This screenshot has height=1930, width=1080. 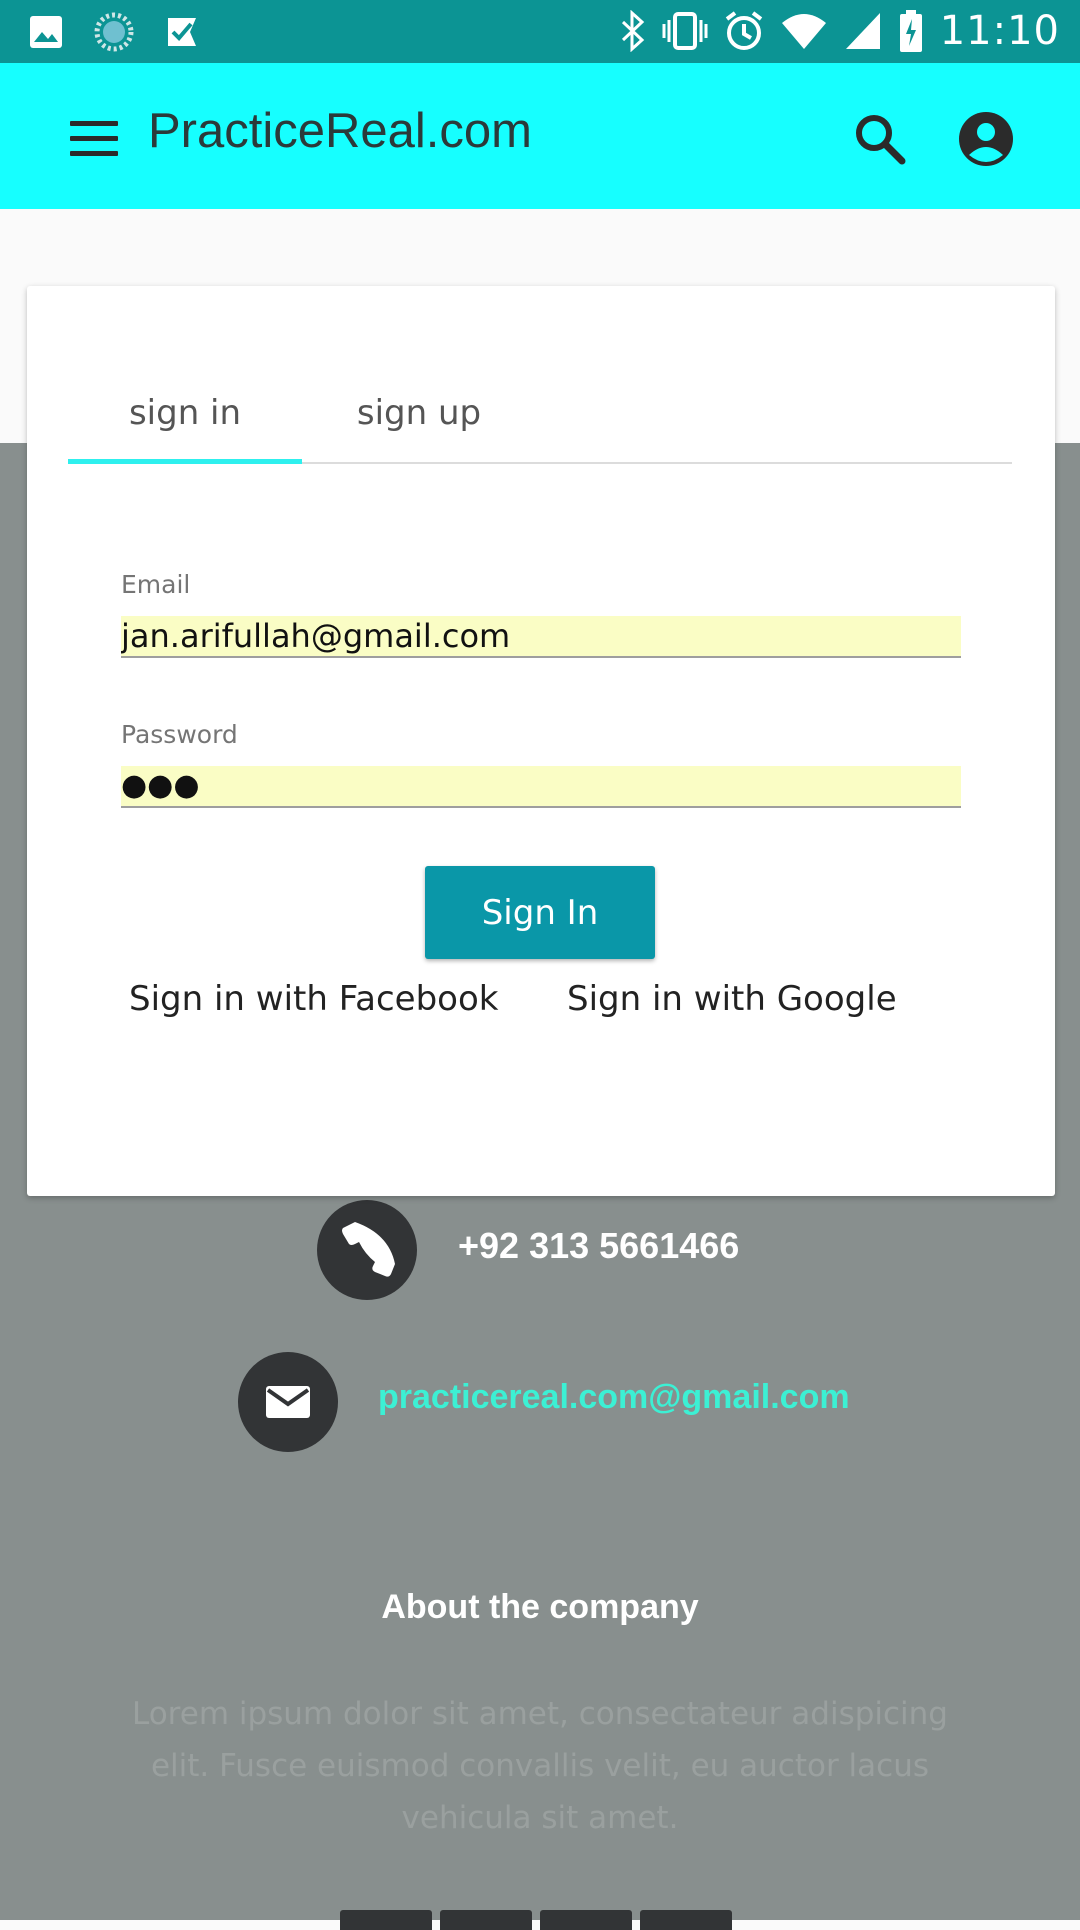 I want to click on account-circle-icon, so click(x=986, y=139).